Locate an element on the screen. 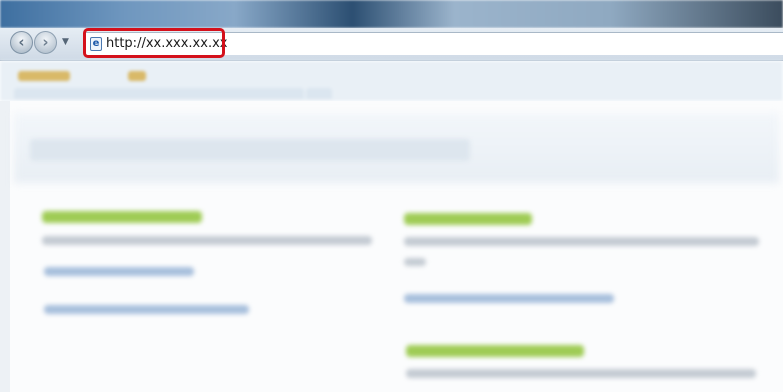 This screenshot has height=392, width=783. back-button: ‹ is located at coordinates (21, 42).